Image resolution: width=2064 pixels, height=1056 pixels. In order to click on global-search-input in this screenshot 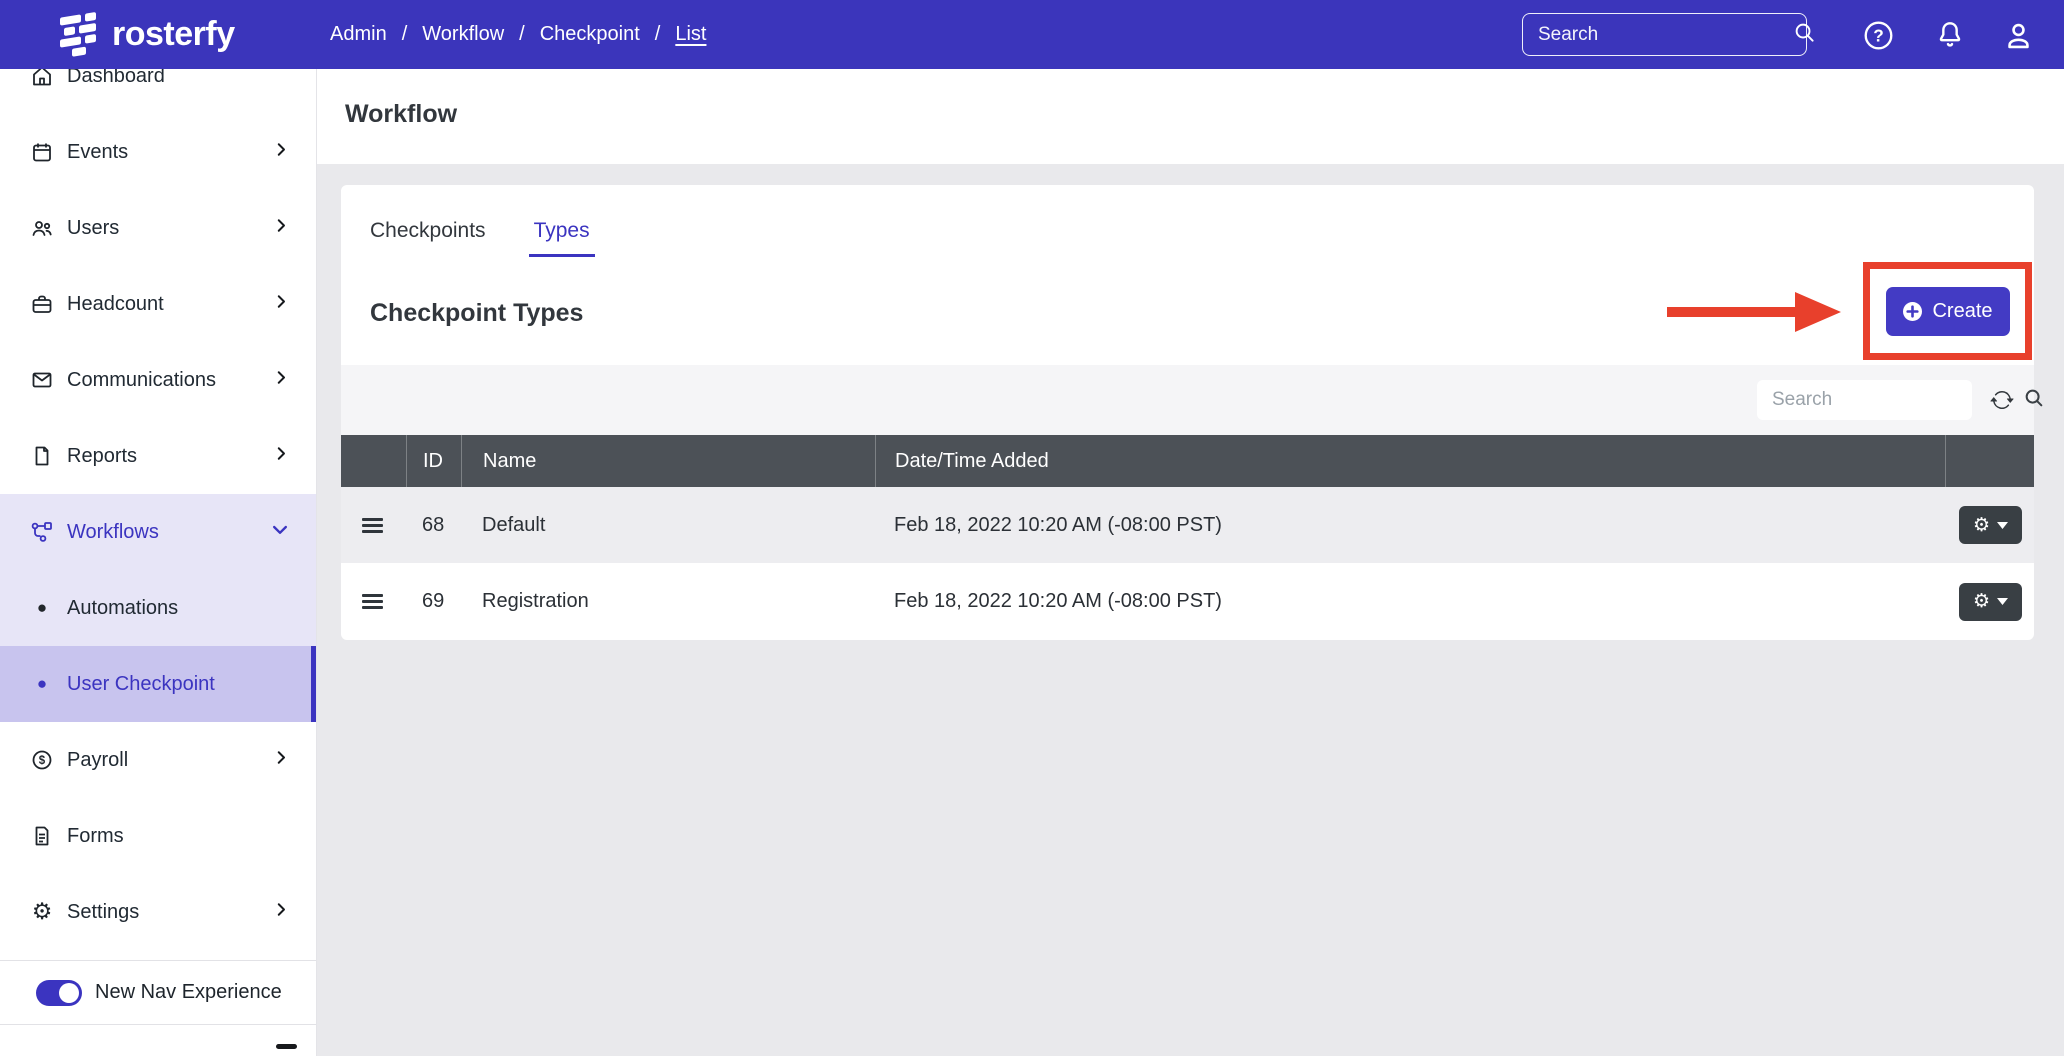, I will do `click(1658, 34)`.